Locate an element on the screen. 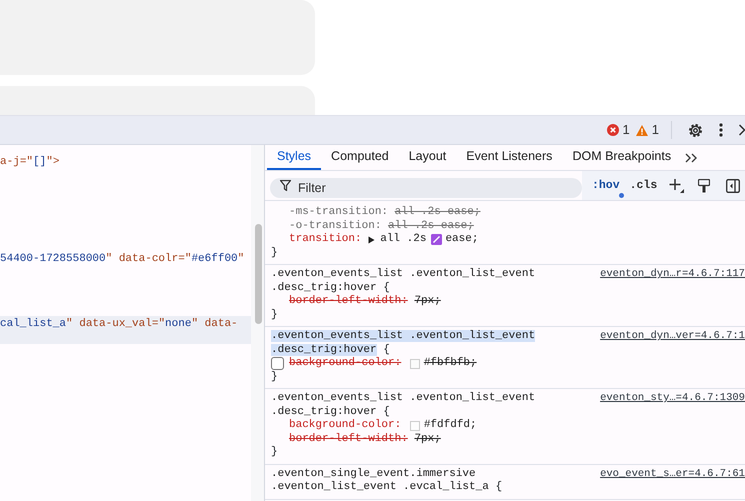 This screenshot has width=745, height=501. tab: Layout is located at coordinates (427, 157).